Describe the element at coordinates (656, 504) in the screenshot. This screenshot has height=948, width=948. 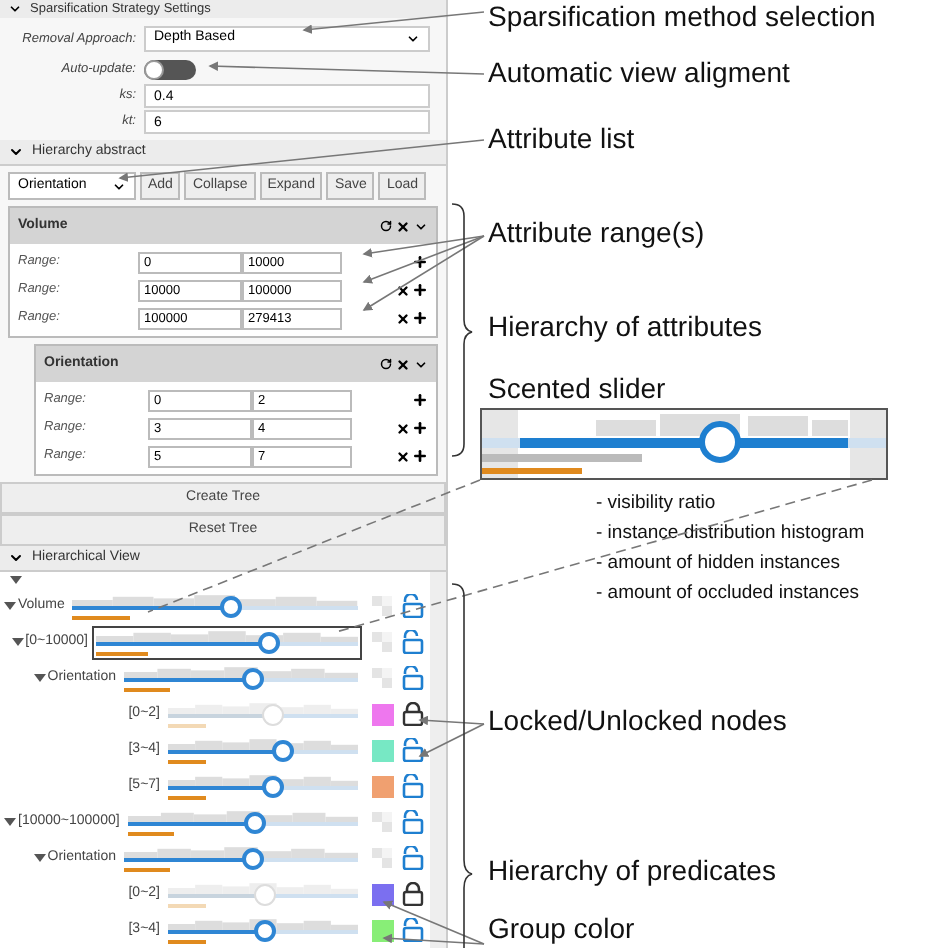
I see `legend-text: - visibility ratio` at that location.